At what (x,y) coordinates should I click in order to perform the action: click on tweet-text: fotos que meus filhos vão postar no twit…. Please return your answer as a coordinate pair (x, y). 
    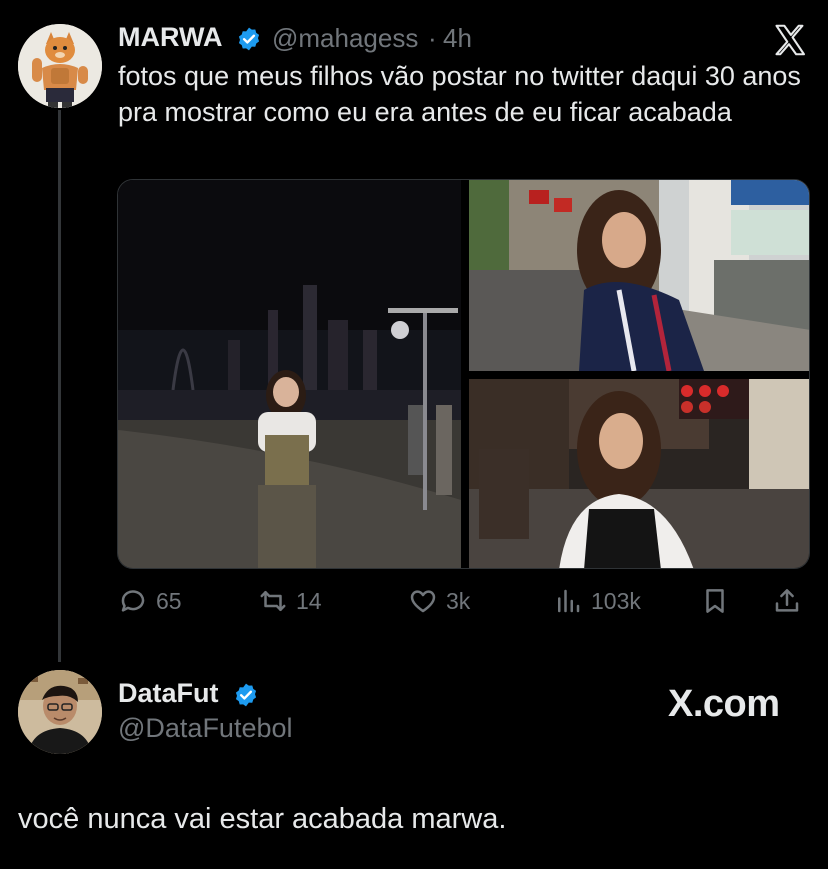
    Looking at the image, I should click on (459, 94).